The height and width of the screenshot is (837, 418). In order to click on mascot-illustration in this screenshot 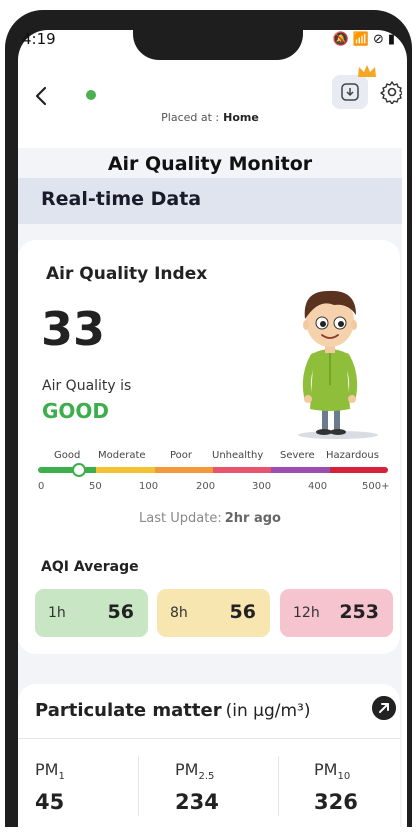, I will do `click(338, 364)`.